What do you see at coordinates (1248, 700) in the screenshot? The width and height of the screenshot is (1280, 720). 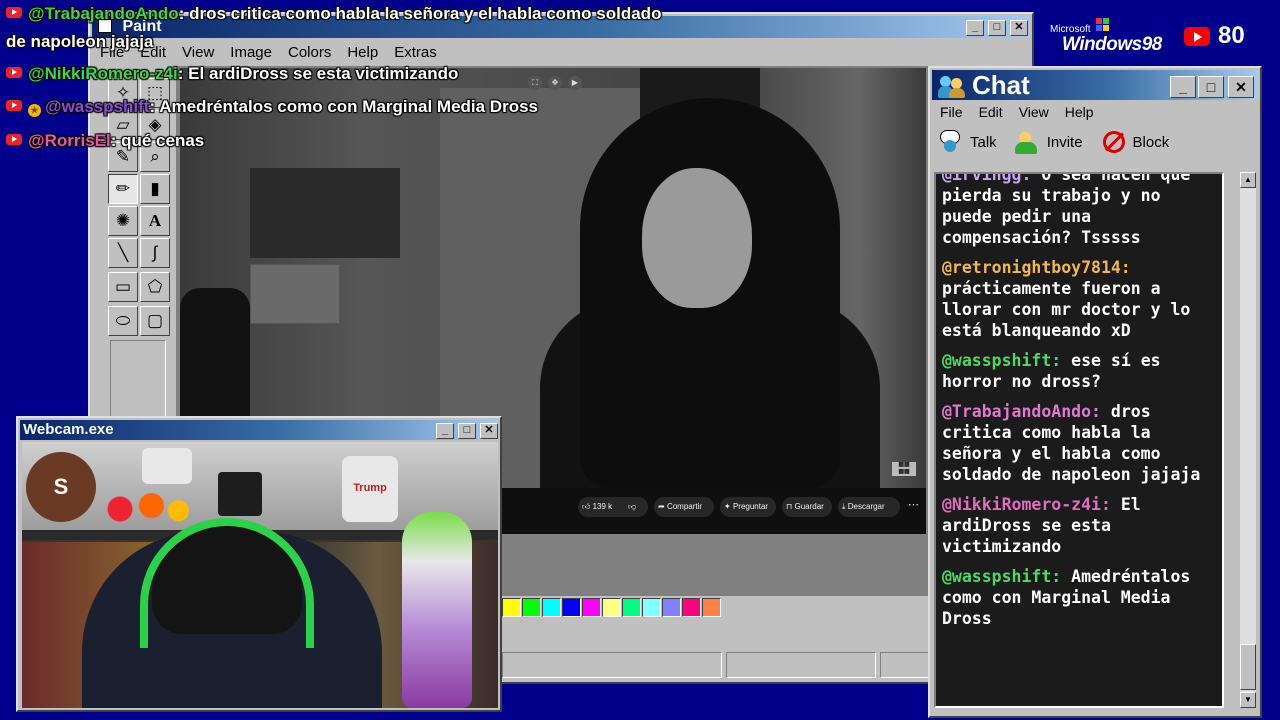 I see `scroll-down-icon: ▼` at bounding box center [1248, 700].